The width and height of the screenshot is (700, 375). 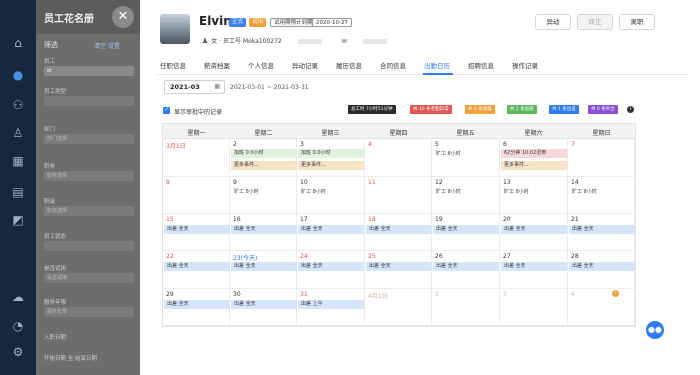 I want to click on settings-icon: ⚙, so click(x=18, y=352).